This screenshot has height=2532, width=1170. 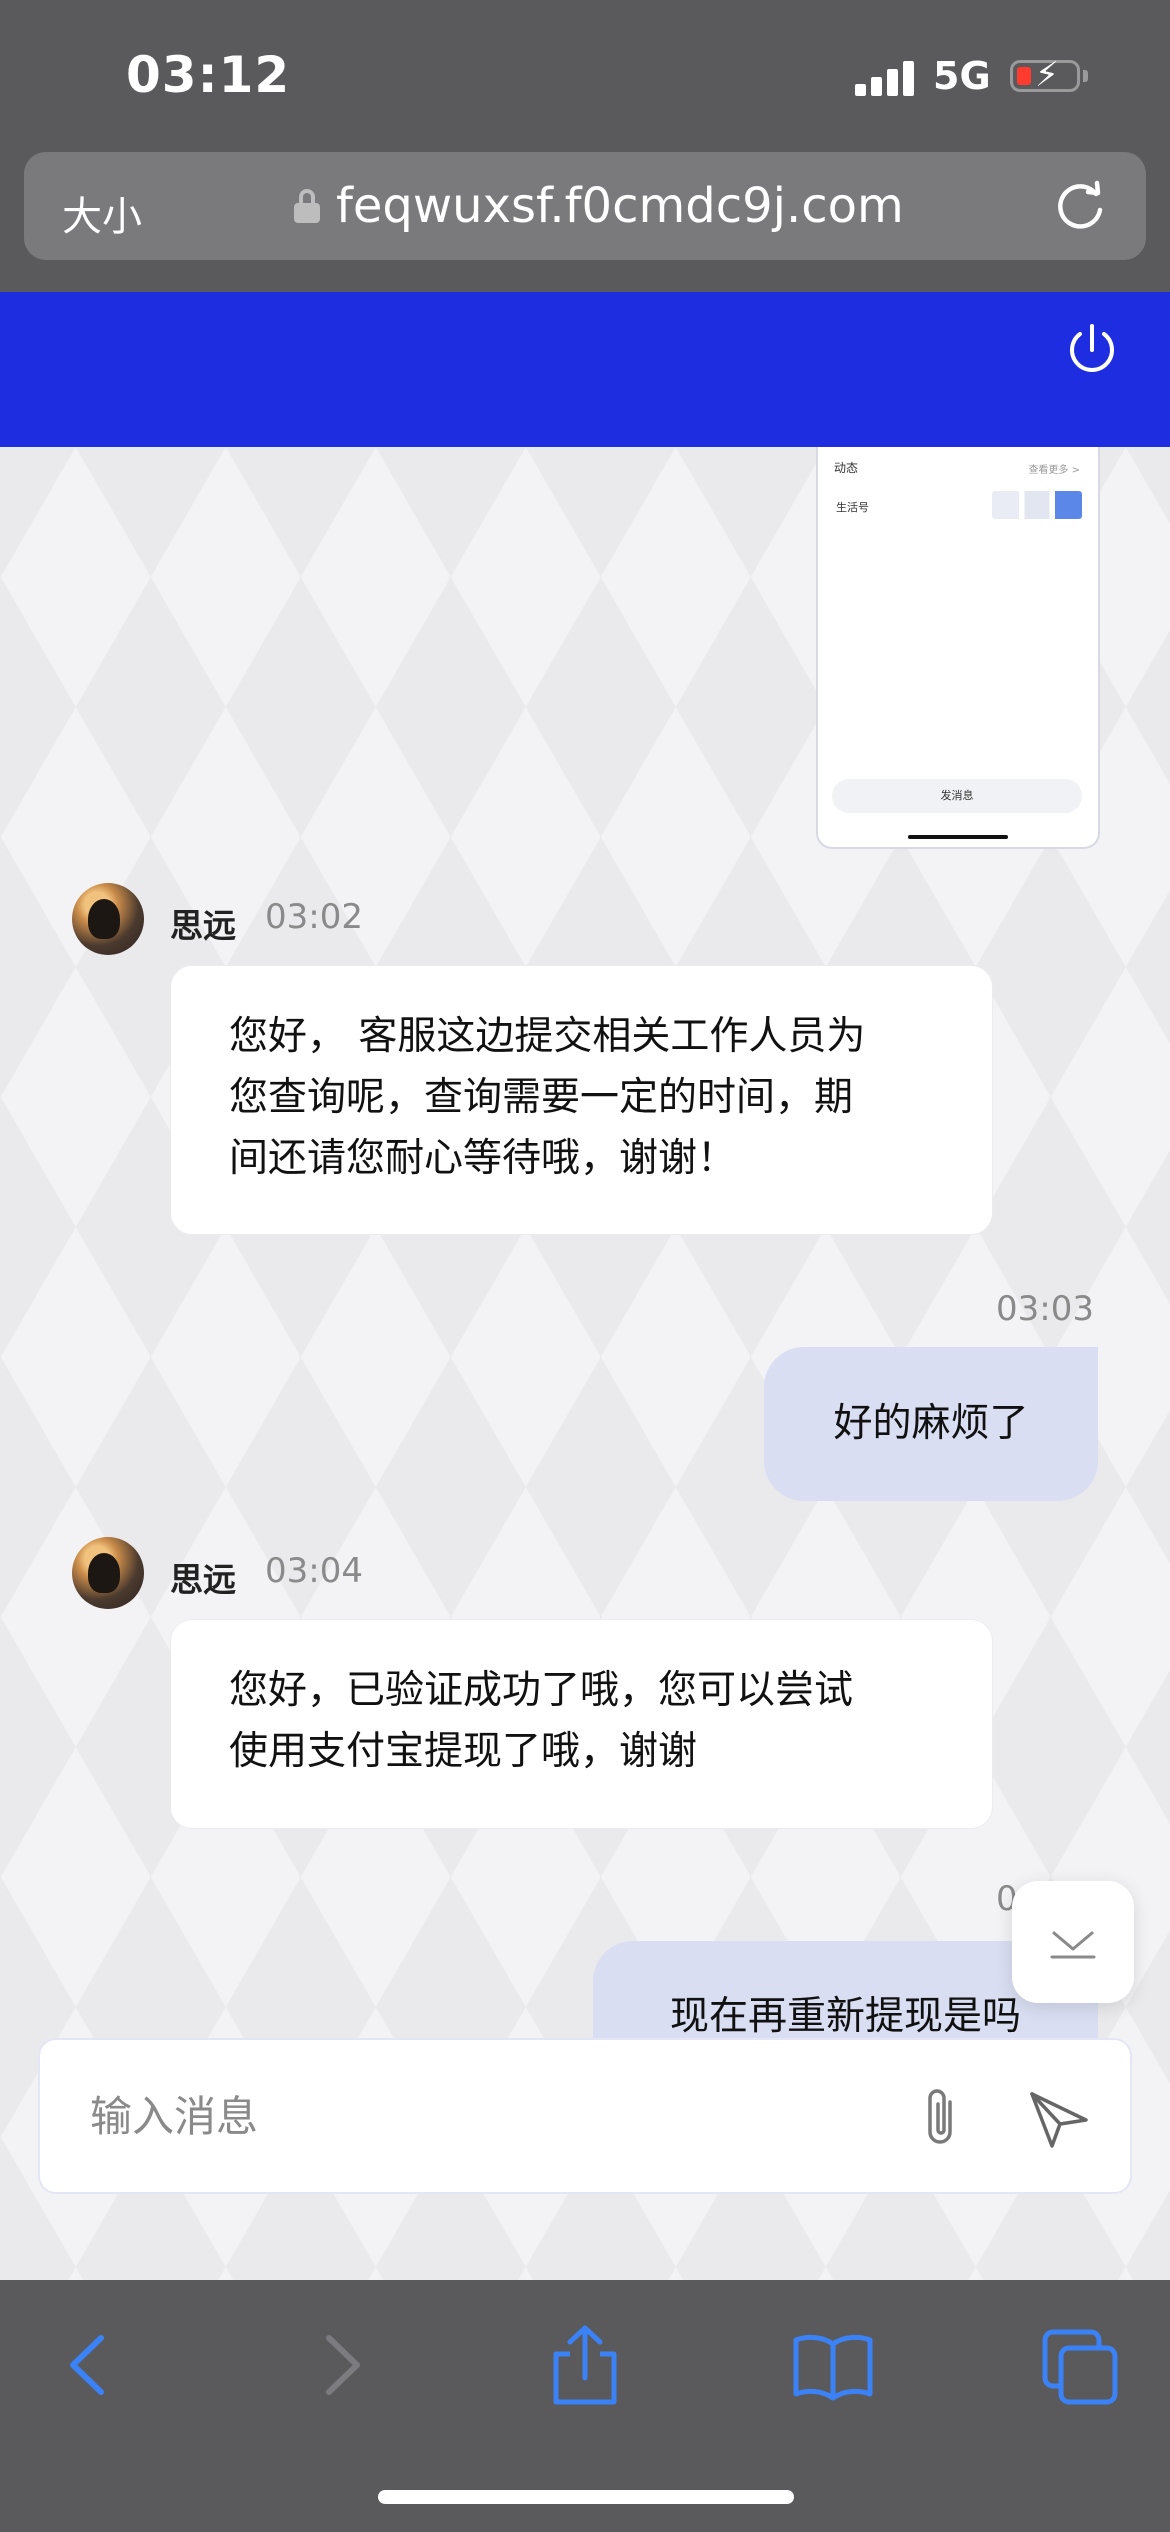 What do you see at coordinates (463, 1751) in the screenshot?
I see `message-line: 使用支付宝提现了哦，谢谢` at bounding box center [463, 1751].